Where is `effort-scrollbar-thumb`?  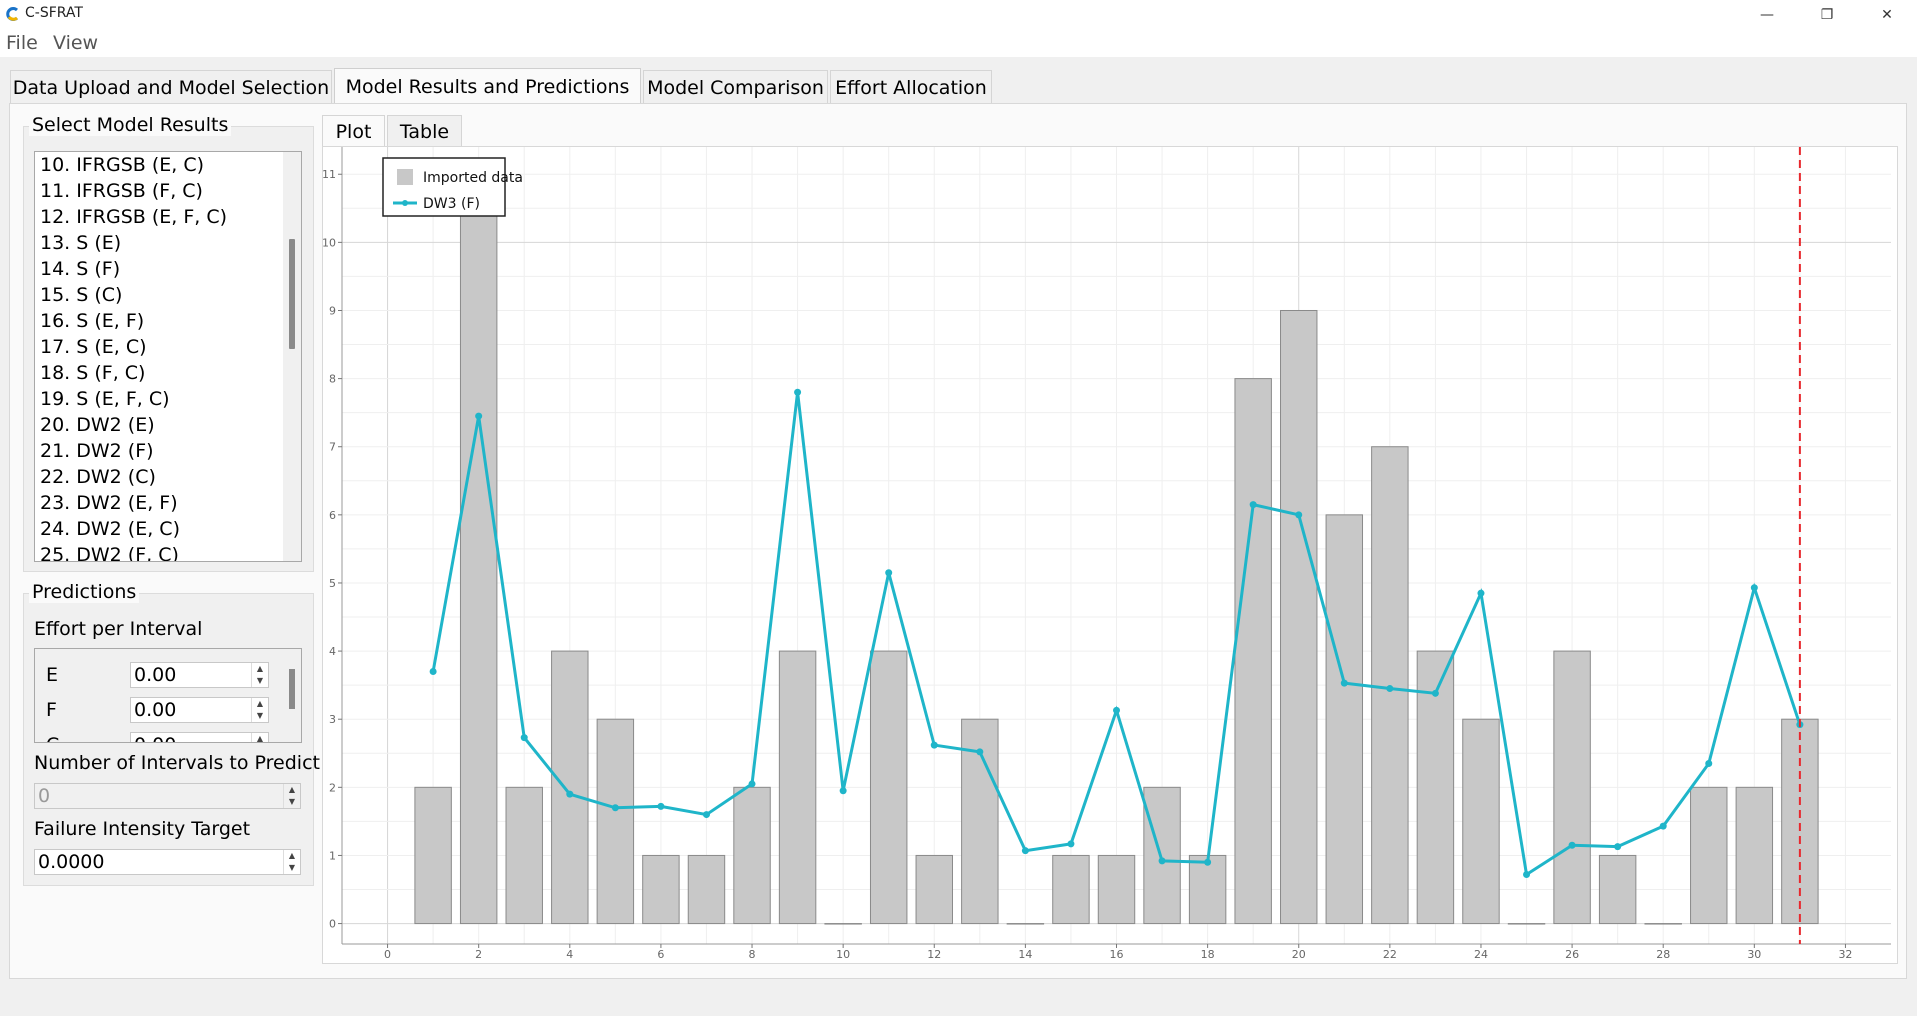
effort-scrollbar-thumb is located at coordinates (292, 689).